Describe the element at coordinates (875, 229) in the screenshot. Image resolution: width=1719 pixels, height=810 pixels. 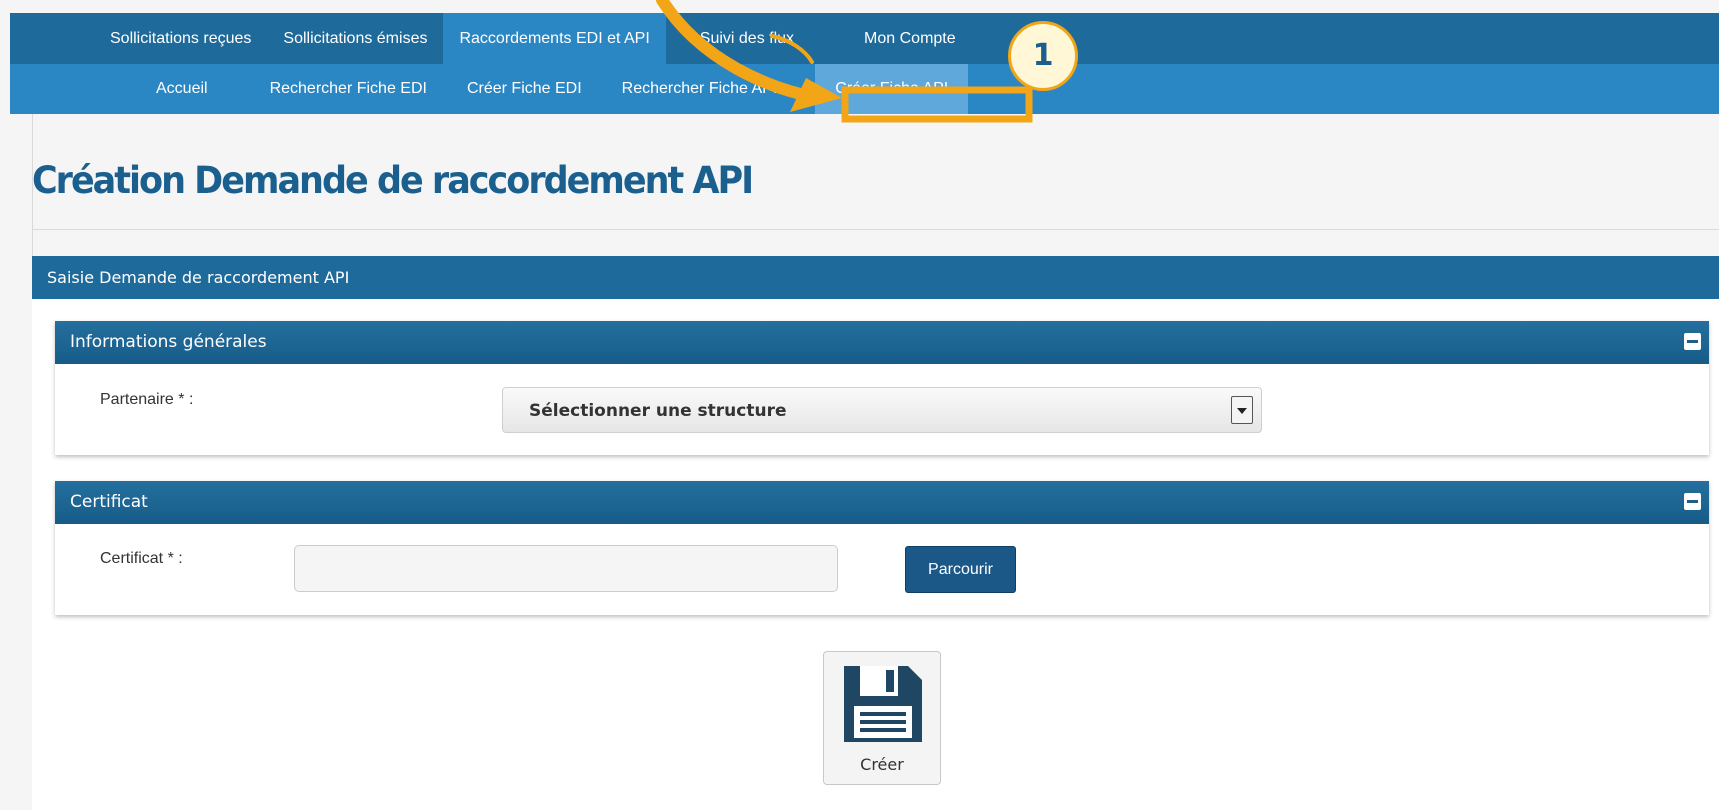
I see `title-divider` at that location.